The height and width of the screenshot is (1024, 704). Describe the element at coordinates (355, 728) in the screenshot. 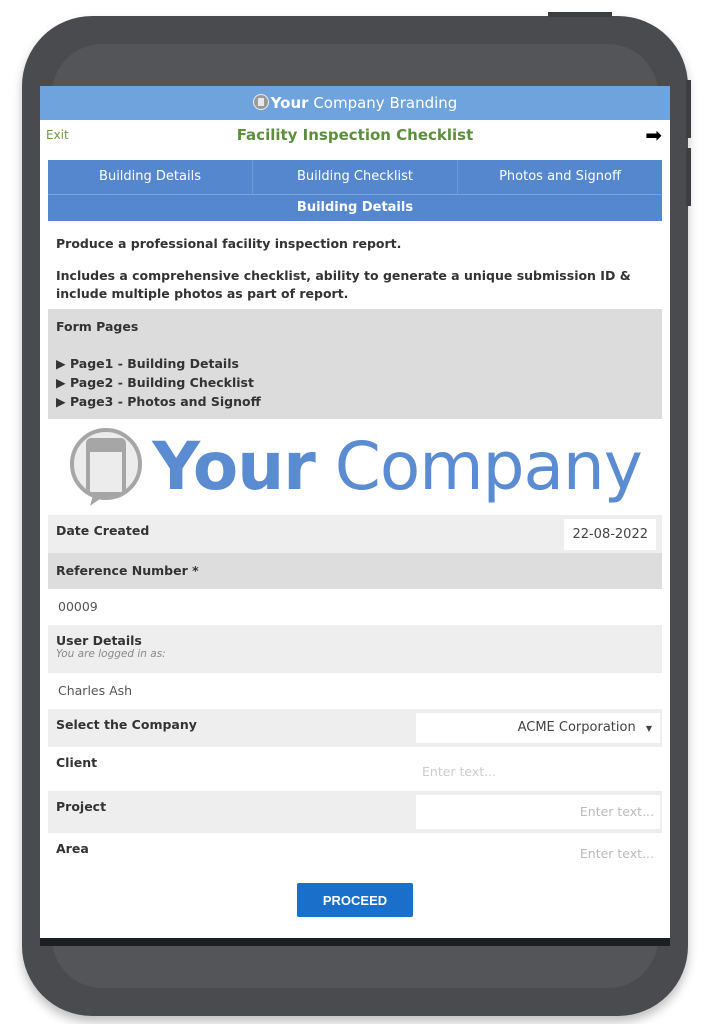

I see `company-row: Select the Company ACME Corporation ▼` at that location.